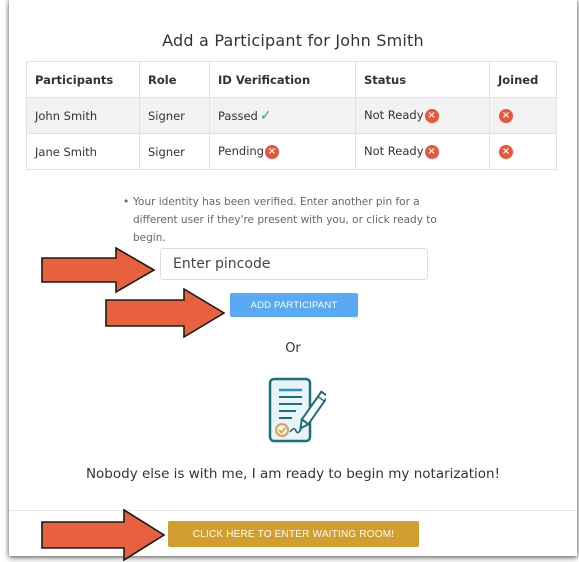 The width and height of the screenshot is (579, 562). Describe the element at coordinates (282, 151) in the screenshot. I see `participant-id-verification: Pending ×` at that location.